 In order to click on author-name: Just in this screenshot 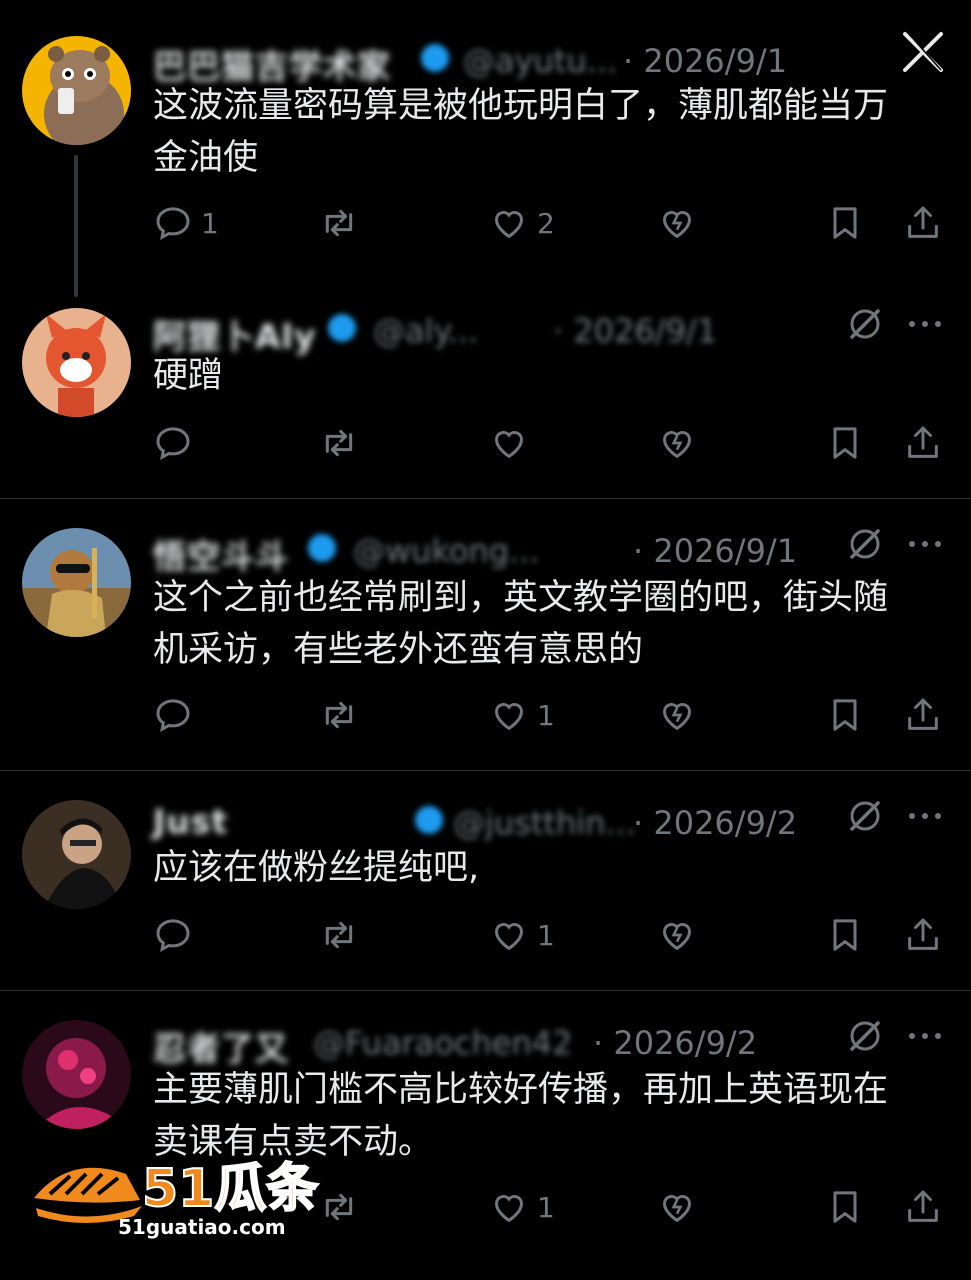, I will do `click(190, 821)`.